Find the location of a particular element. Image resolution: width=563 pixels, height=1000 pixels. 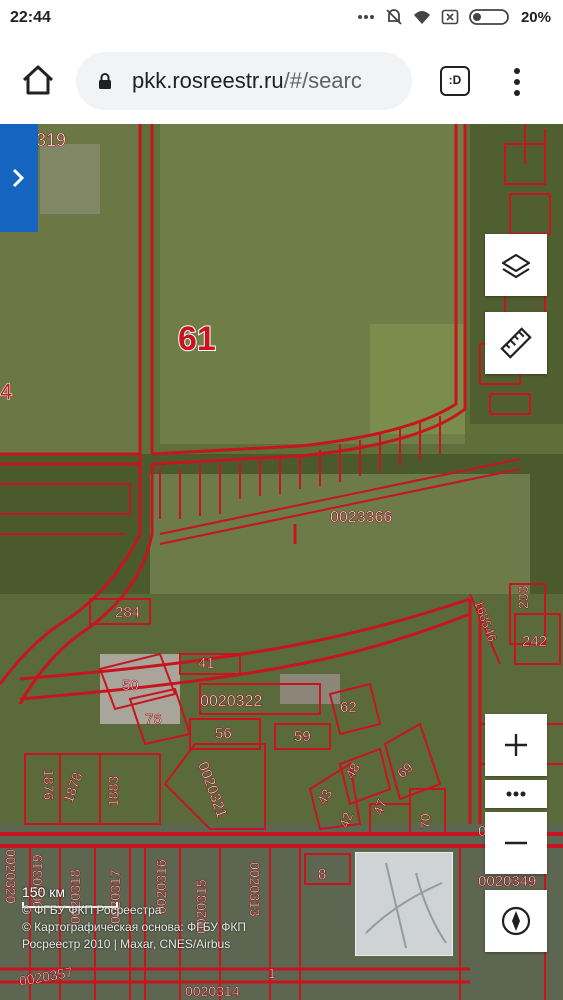

layers-button is located at coordinates (516, 265).